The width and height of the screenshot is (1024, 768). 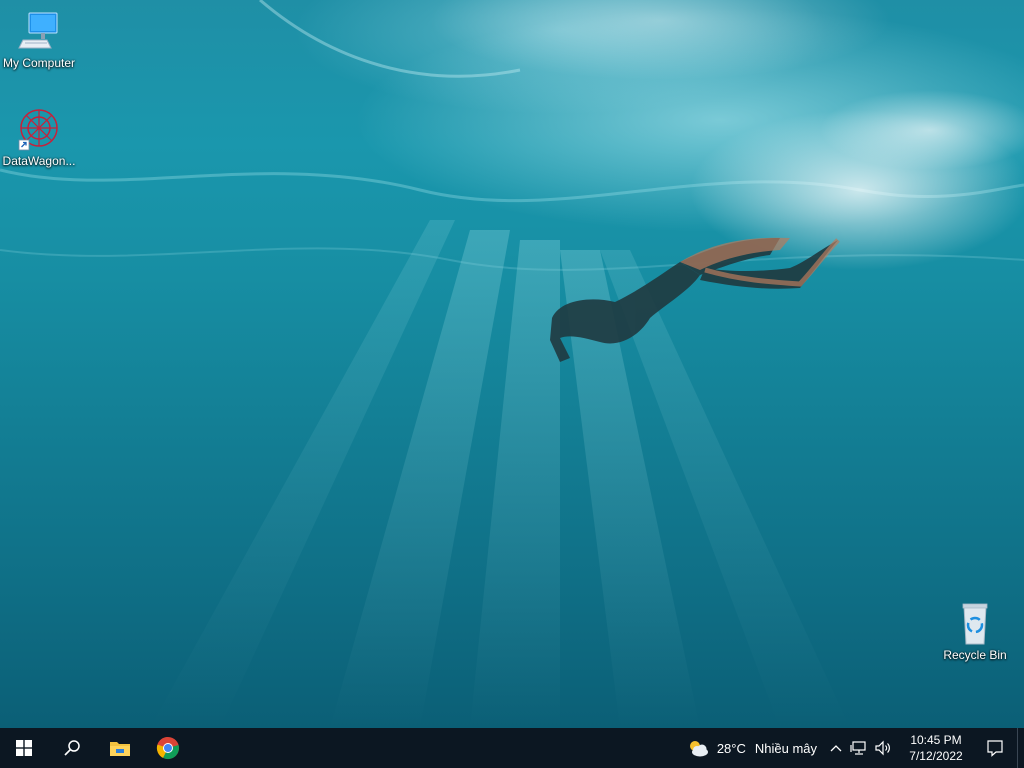 I want to click on weather-temperature: 28°C, so click(x=731, y=748).